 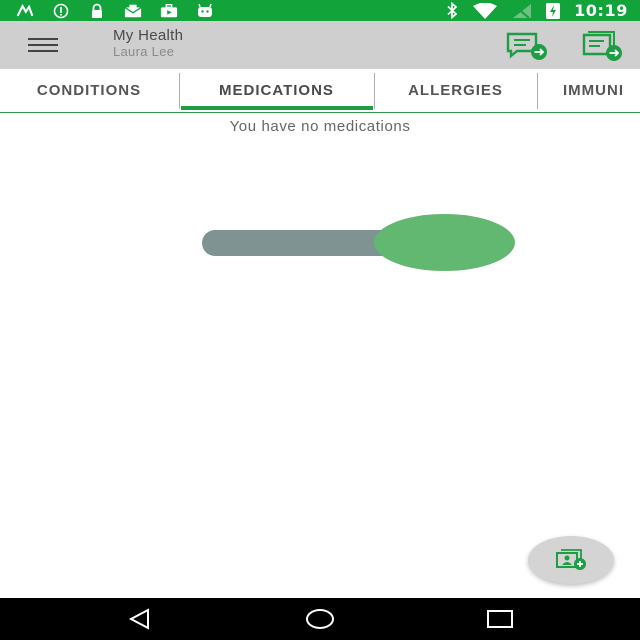 I want to click on app-title: My Health, so click(x=148, y=35).